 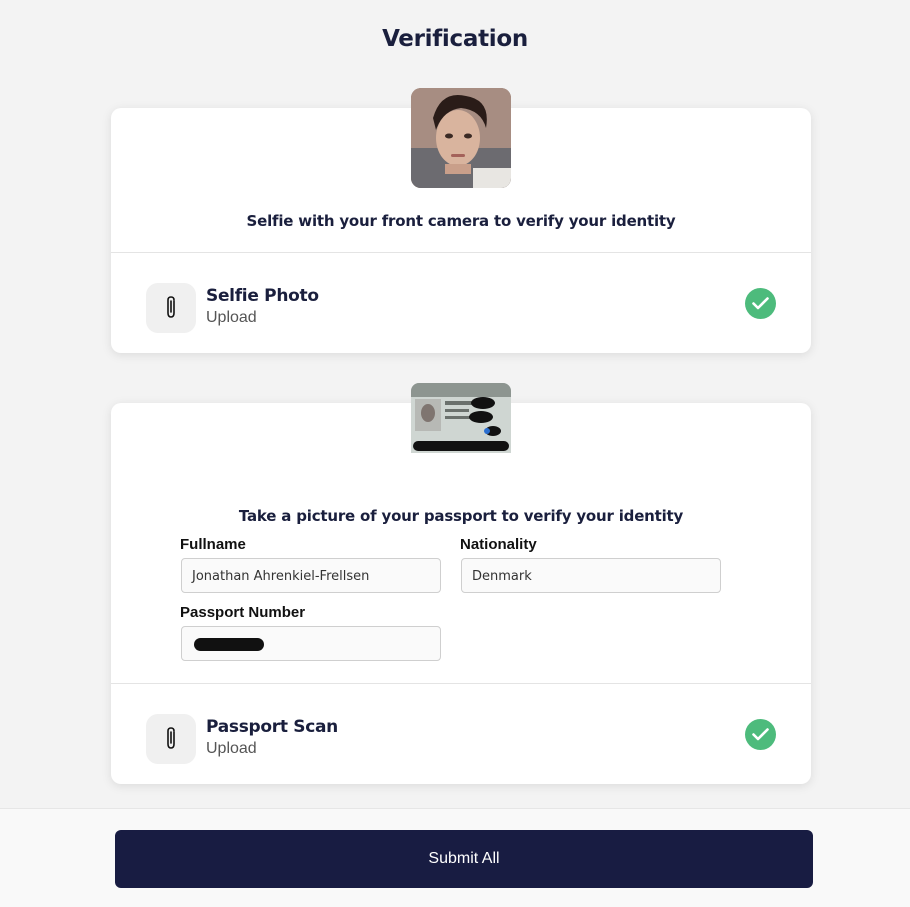 What do you see at coordinates (591, 575) in the screenshot?
I see `nationality-field: Denmark` at bounding box center [591, 575].